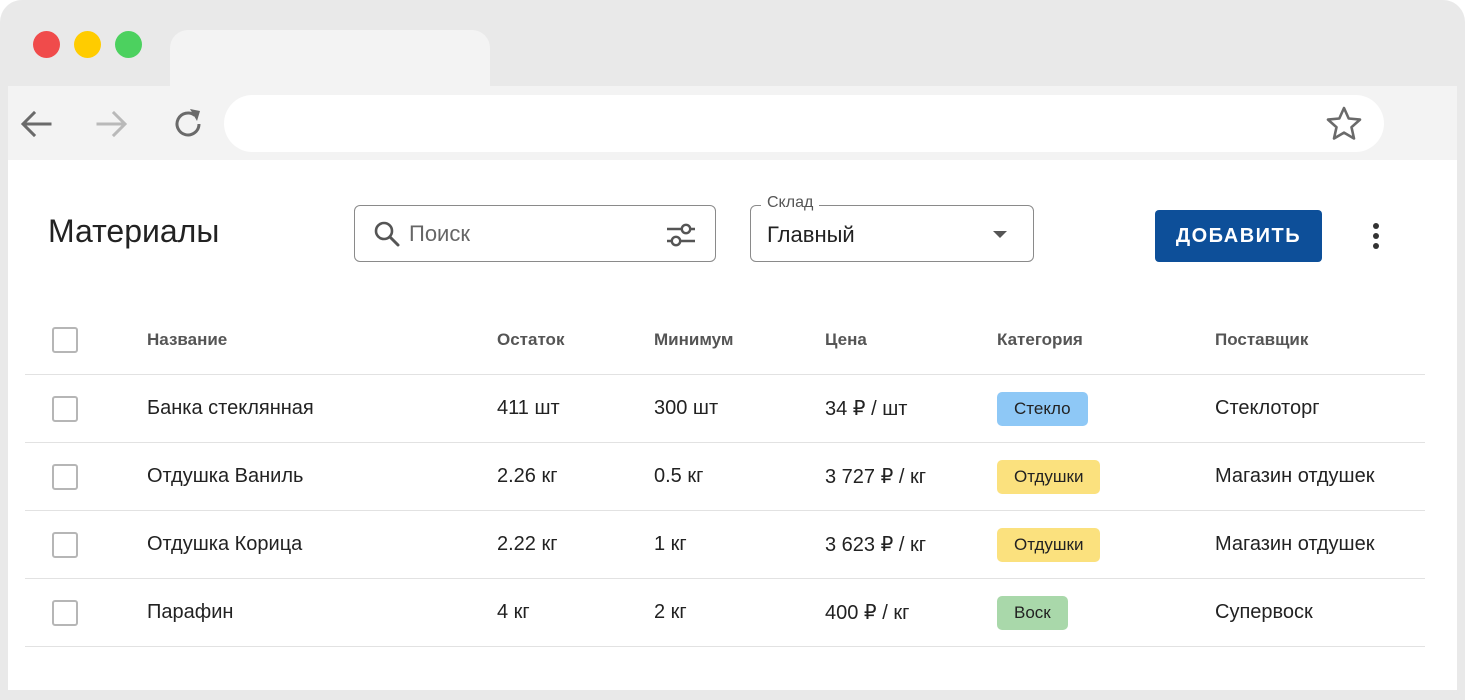  What do you see at coordinates (681, 235) in the screenshot?
I see `filter-icon` at bounding box center [681, 235].